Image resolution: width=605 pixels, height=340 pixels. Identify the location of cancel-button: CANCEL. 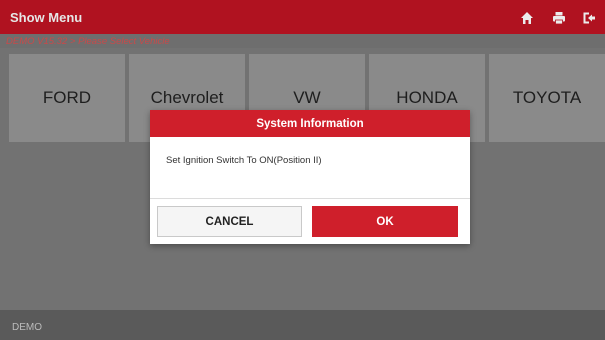
(229, 221).